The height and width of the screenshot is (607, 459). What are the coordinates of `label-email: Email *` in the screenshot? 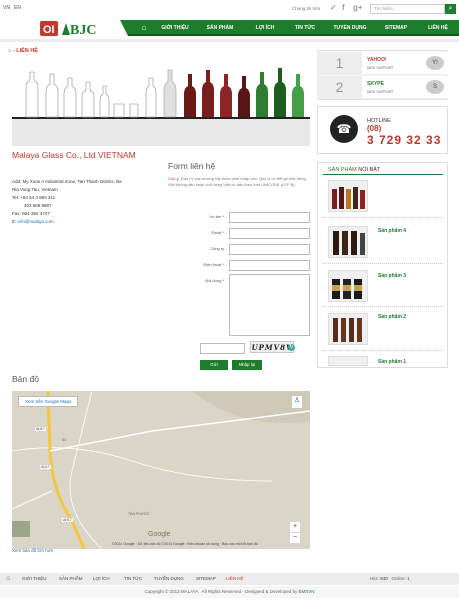 It's located at (217, 232).